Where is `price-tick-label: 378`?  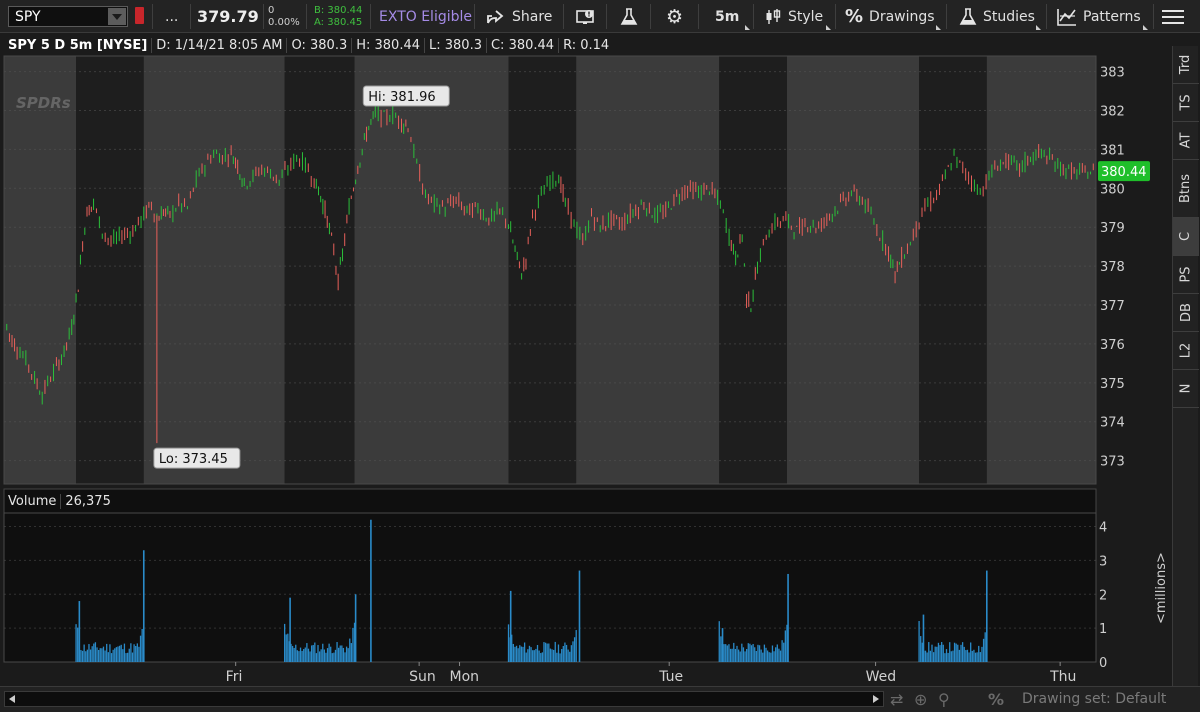 price-tick-label: 378 is located at coordinates (1112, 267).